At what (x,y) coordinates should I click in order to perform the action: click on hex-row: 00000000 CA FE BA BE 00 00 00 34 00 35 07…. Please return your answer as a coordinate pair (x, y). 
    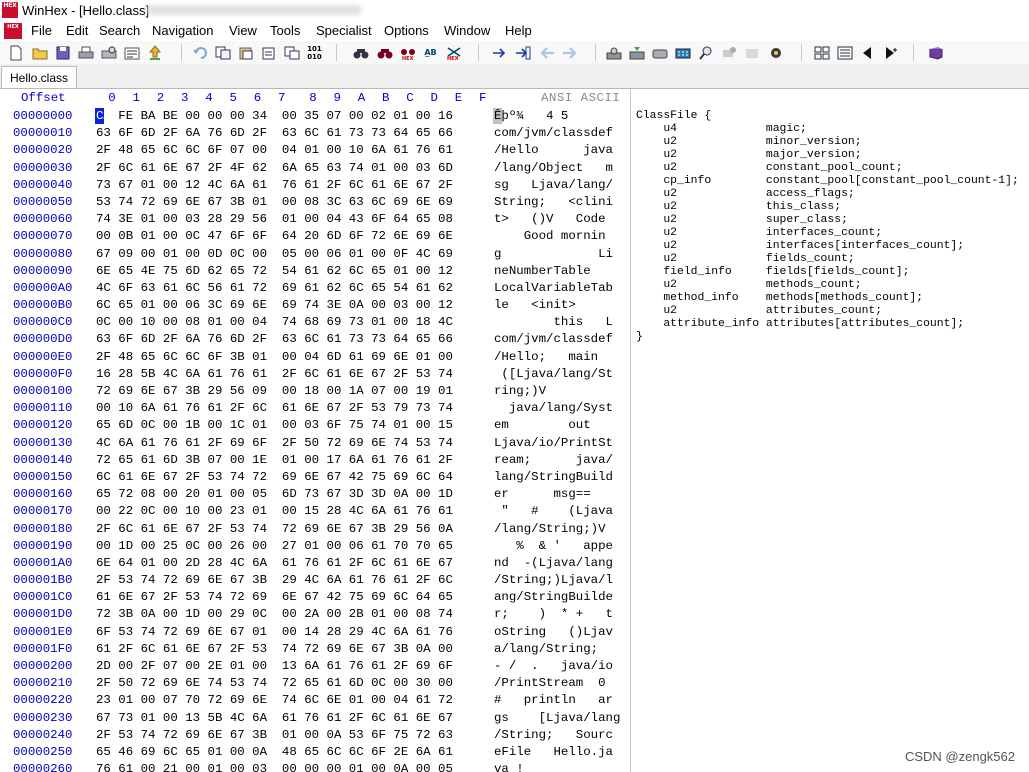
    Looking at the image, I should click on (315, 116).